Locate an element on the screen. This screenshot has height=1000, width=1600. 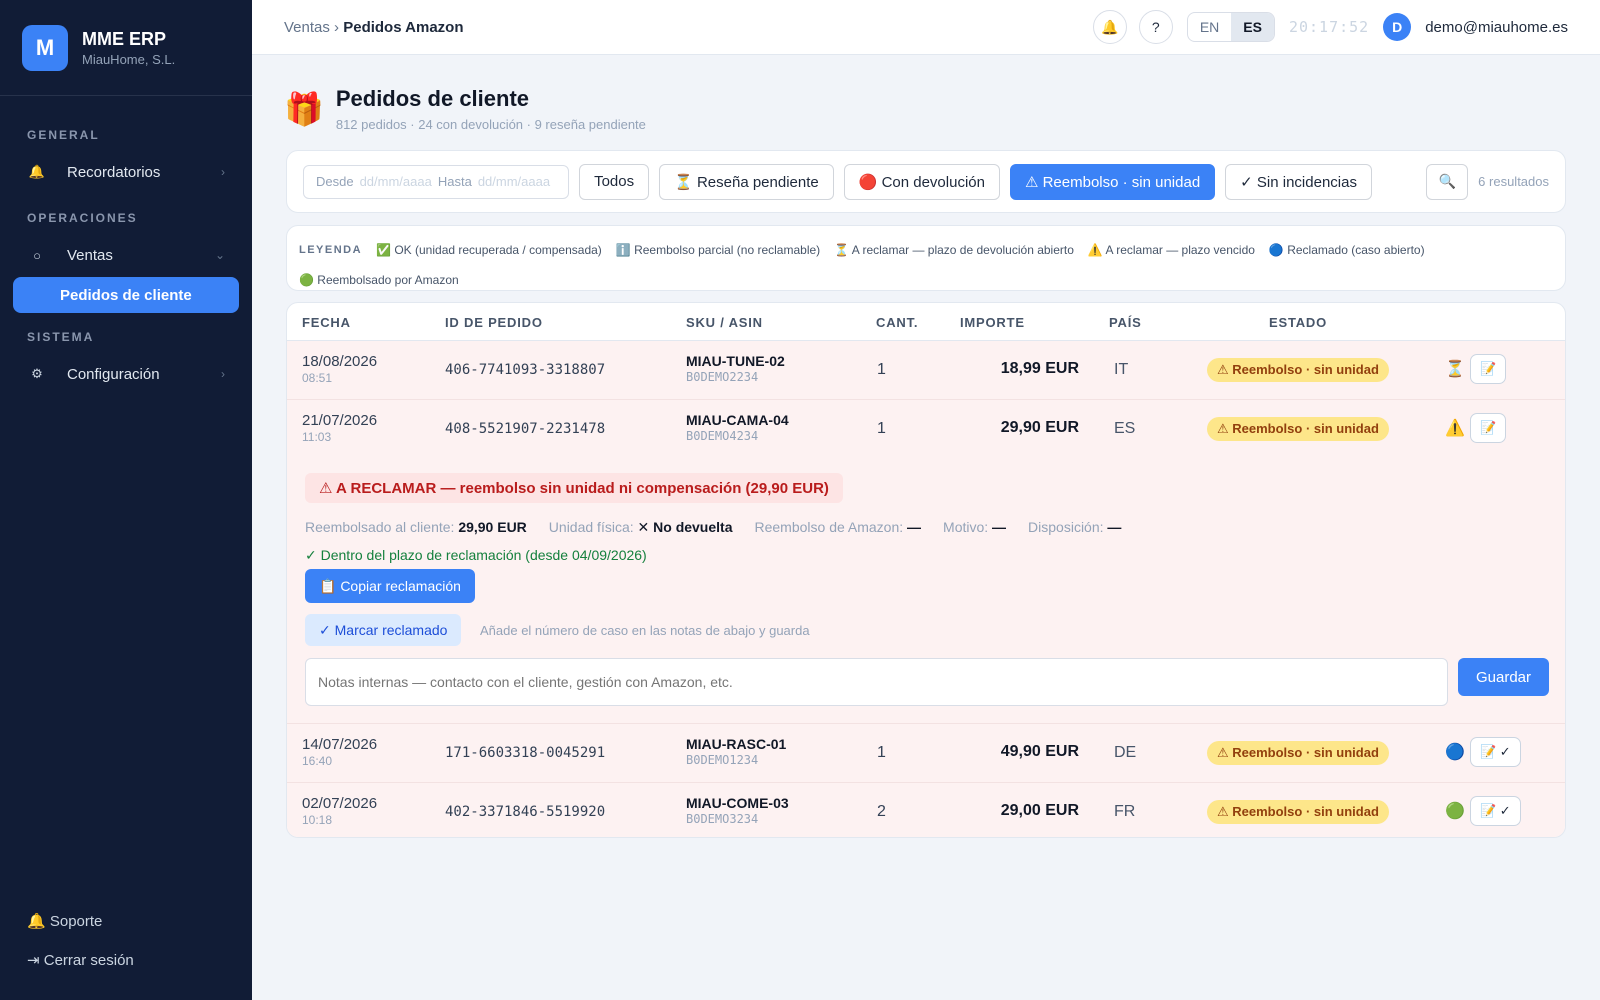
legend-item-reembolsado: 🟢 Reembolsado por Amazon is located at coordinates (379, 280).